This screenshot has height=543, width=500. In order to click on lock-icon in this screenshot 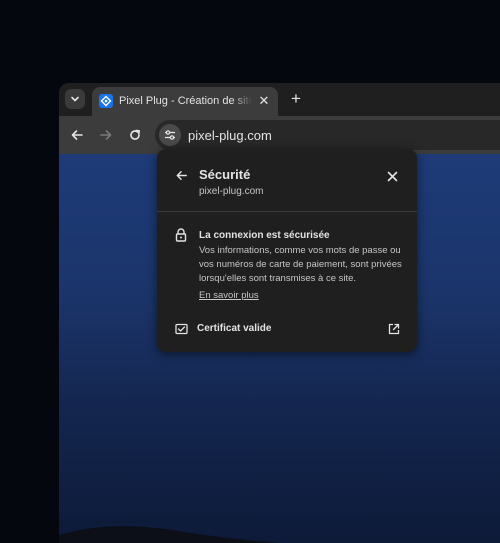, I will do `click(181, 235)`.